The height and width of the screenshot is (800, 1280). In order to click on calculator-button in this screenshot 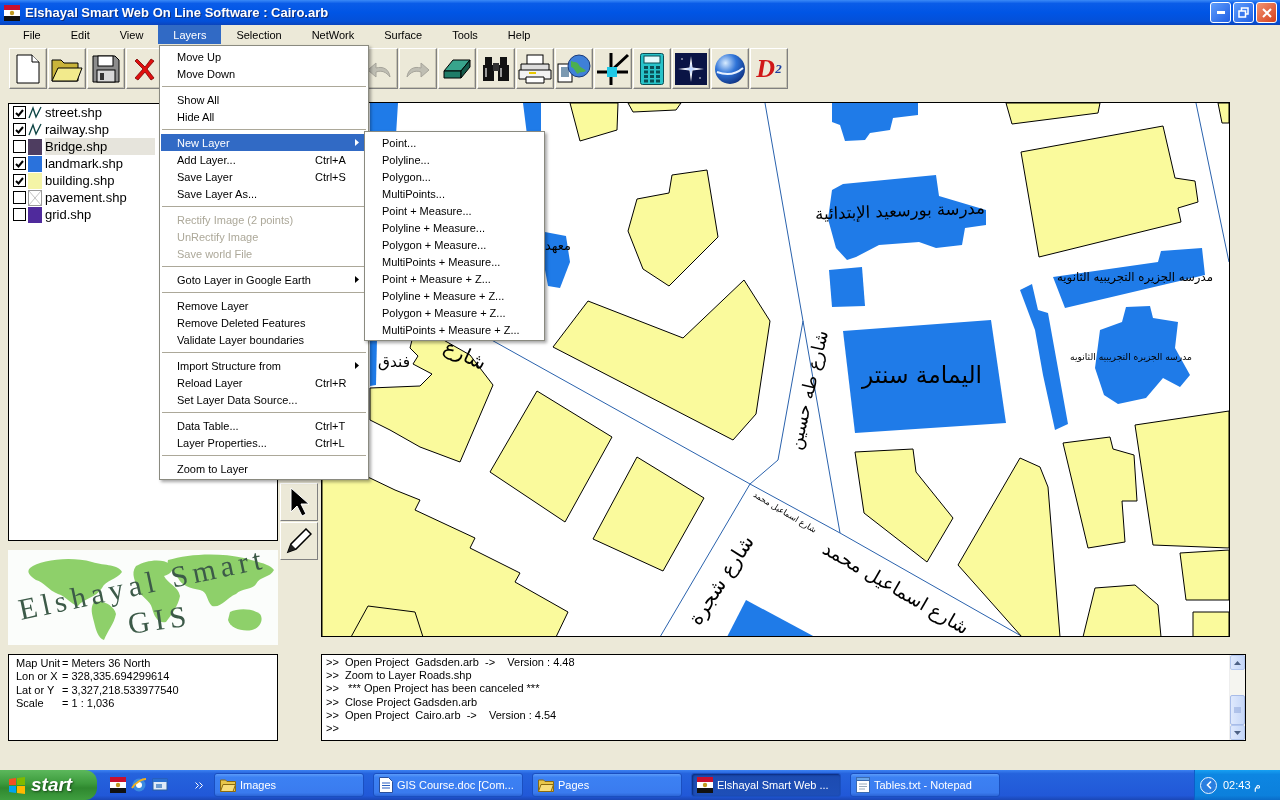, I will do `click(652, 68)`.